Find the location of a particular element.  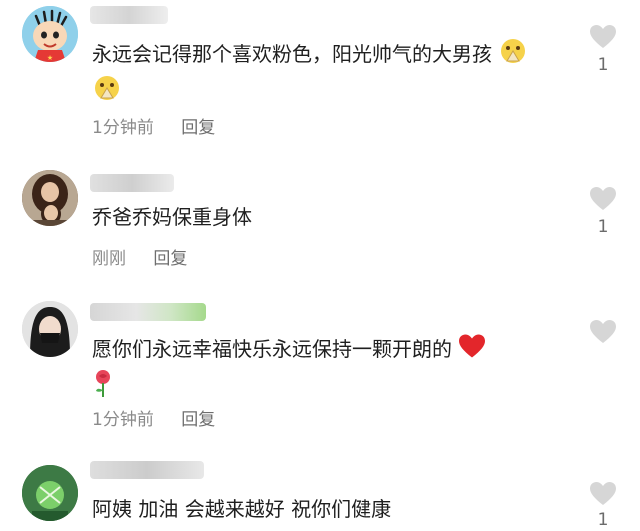

comment-text: 永远会记得那个喜欢粉色，阳光帅气的大男孩 is located at coordinates (318, 74).